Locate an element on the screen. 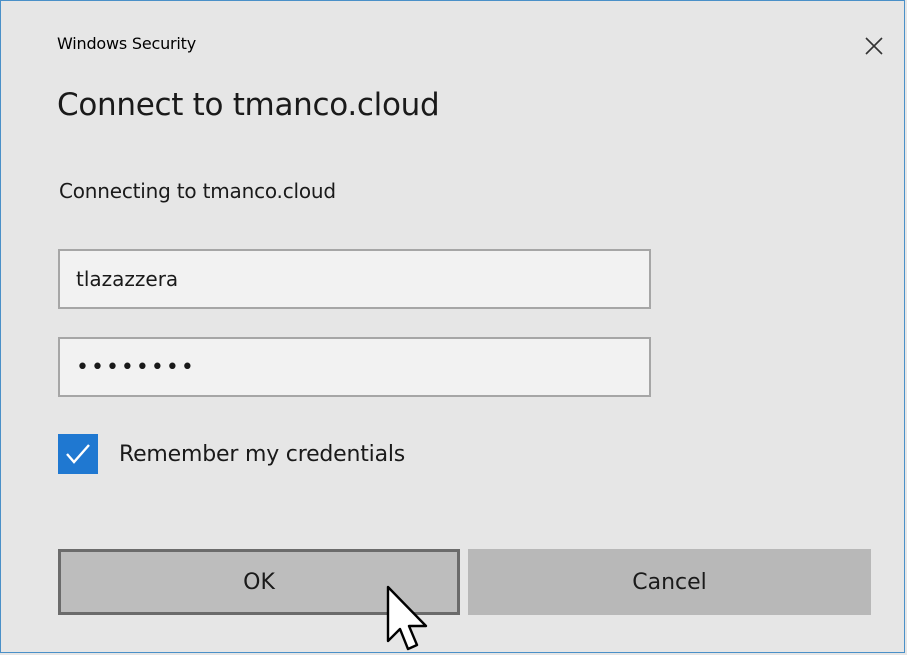  password-value: •••••••• is located at coordinates (136, 367).